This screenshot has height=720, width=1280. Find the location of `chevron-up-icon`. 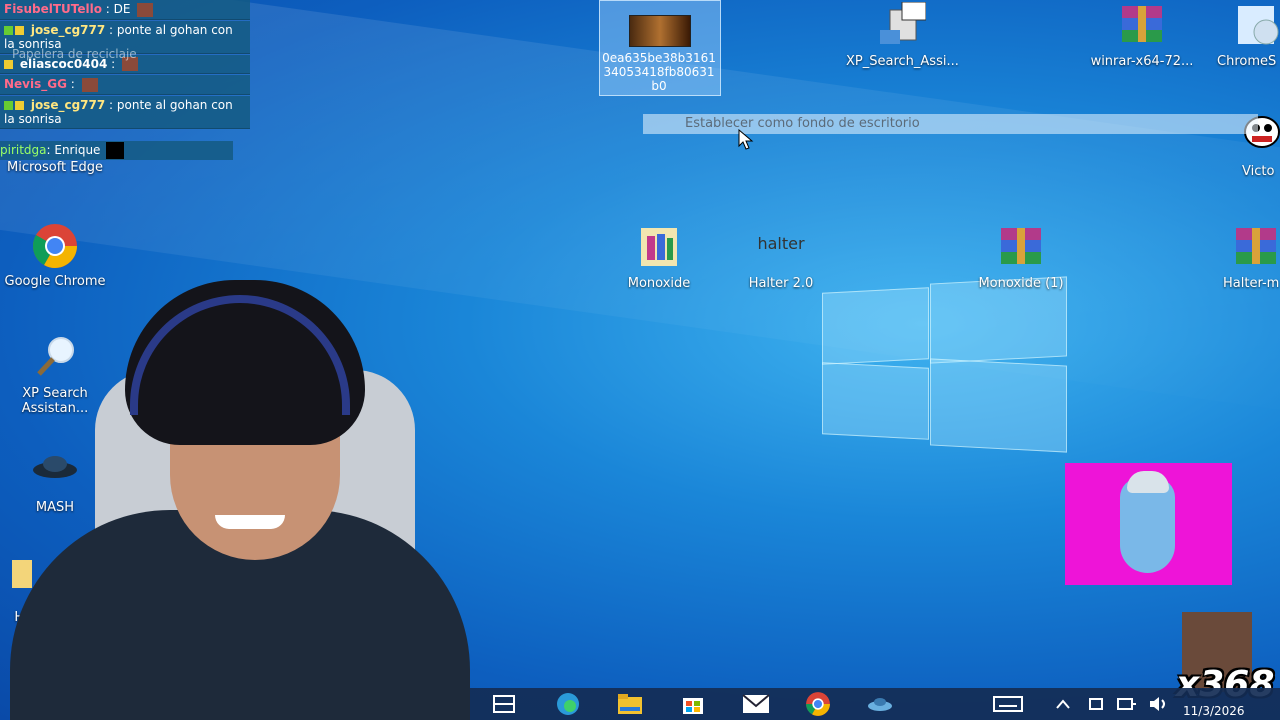

chevron-up-icon is located at coordinates (1063, 704).